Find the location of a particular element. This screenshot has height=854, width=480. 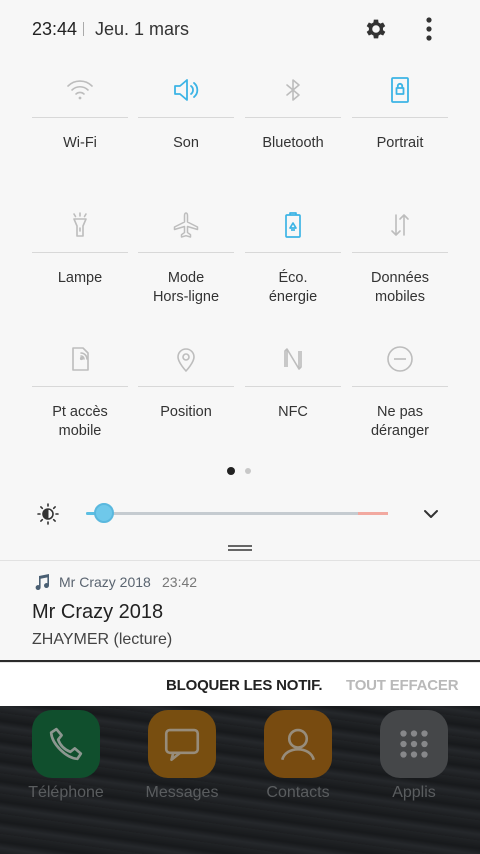

clear-all-button: TOUT EFFACER is located at coordinates (402, 685).